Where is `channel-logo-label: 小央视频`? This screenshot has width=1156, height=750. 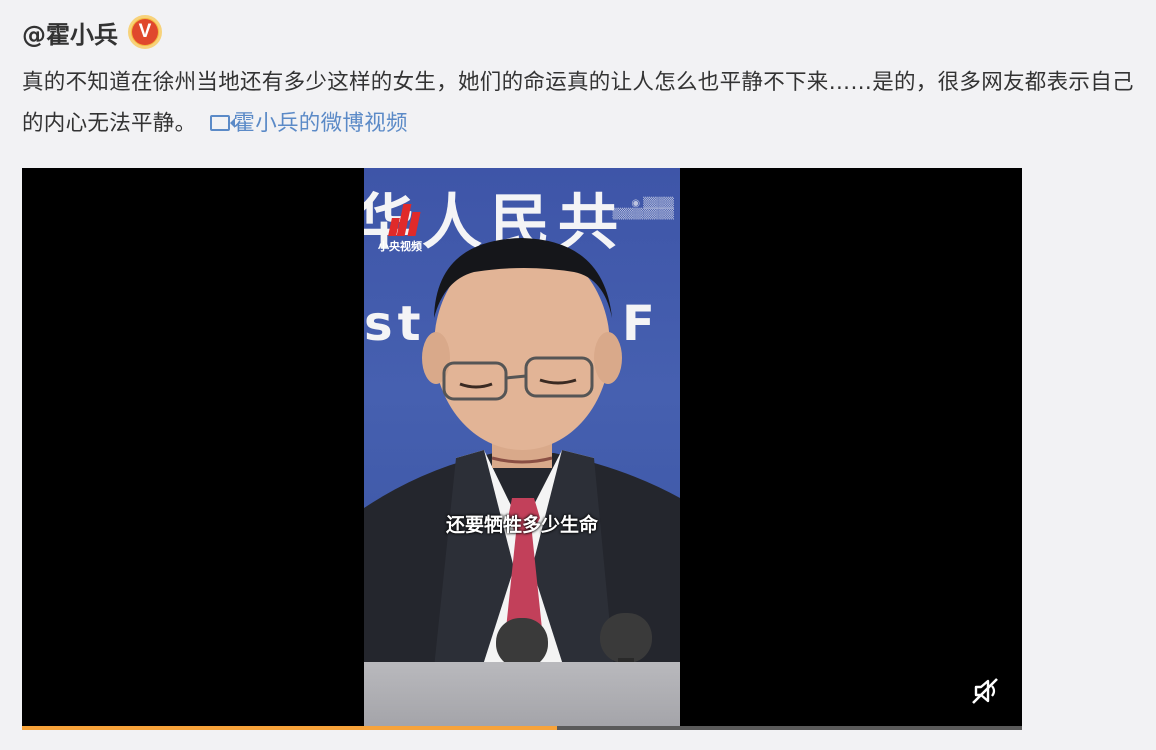 channel-logo-label: 小央视频 is located at coordinates (400, 246).